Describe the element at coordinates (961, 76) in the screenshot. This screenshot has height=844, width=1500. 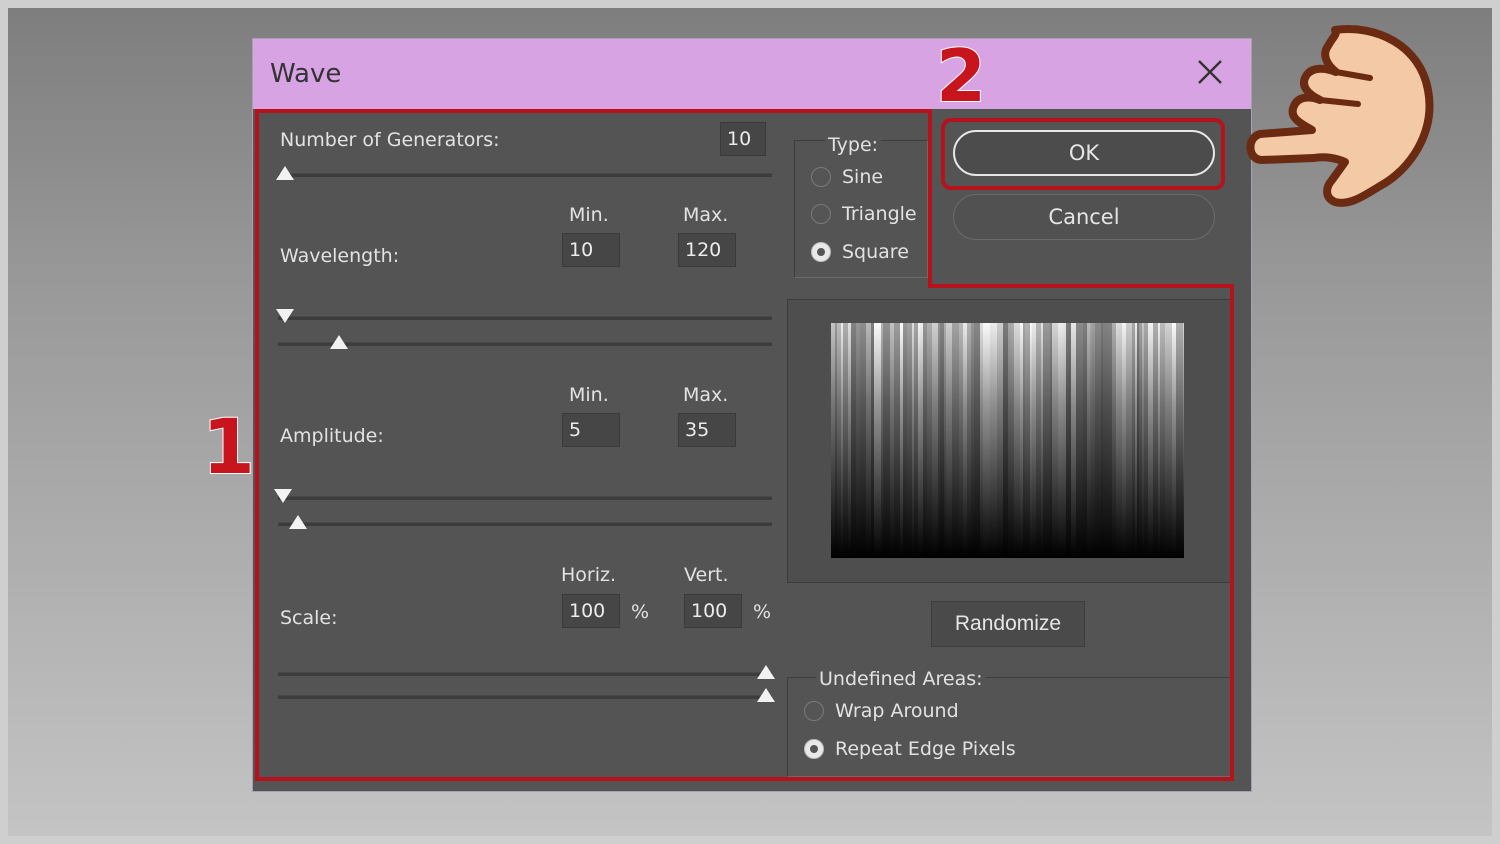
I see `step-2-marker: 2` at that location.